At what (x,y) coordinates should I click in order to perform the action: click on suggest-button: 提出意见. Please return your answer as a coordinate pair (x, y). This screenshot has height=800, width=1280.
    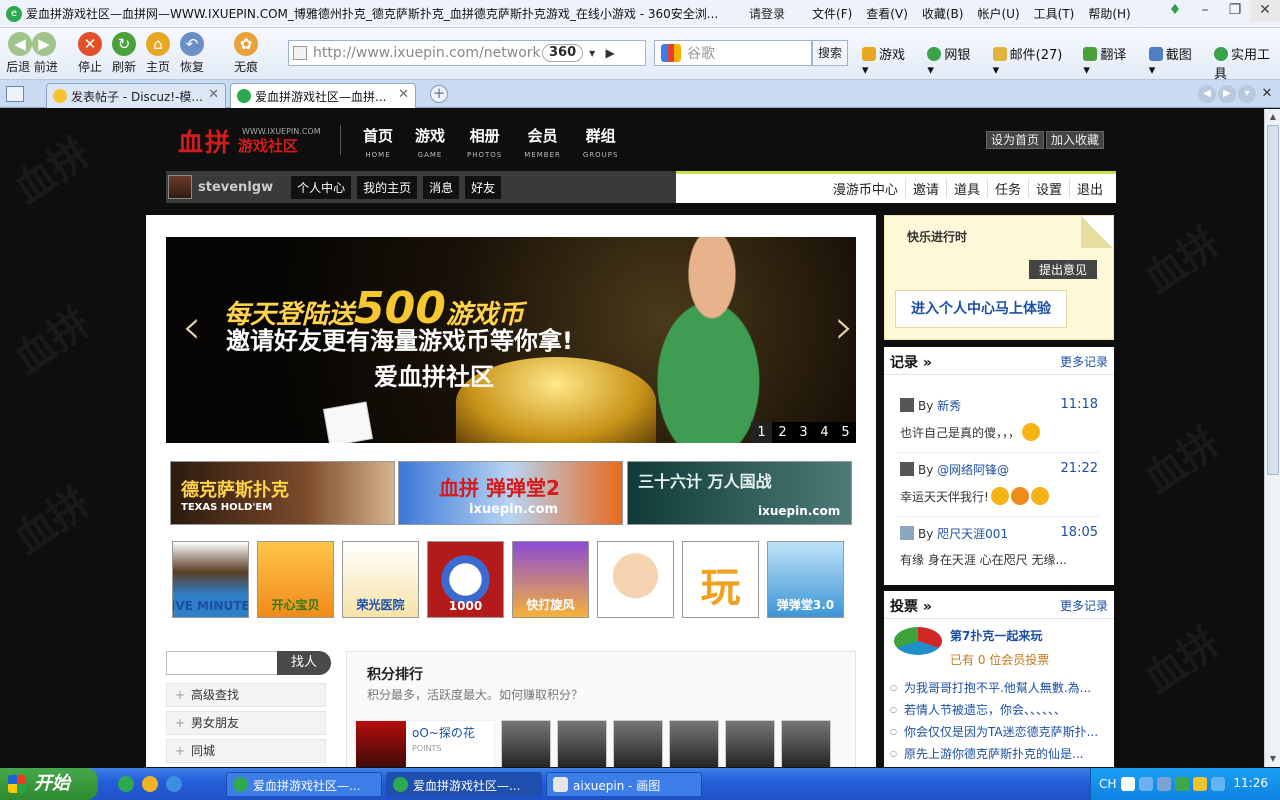
    Looking at the image, I should click on (1063, 269).